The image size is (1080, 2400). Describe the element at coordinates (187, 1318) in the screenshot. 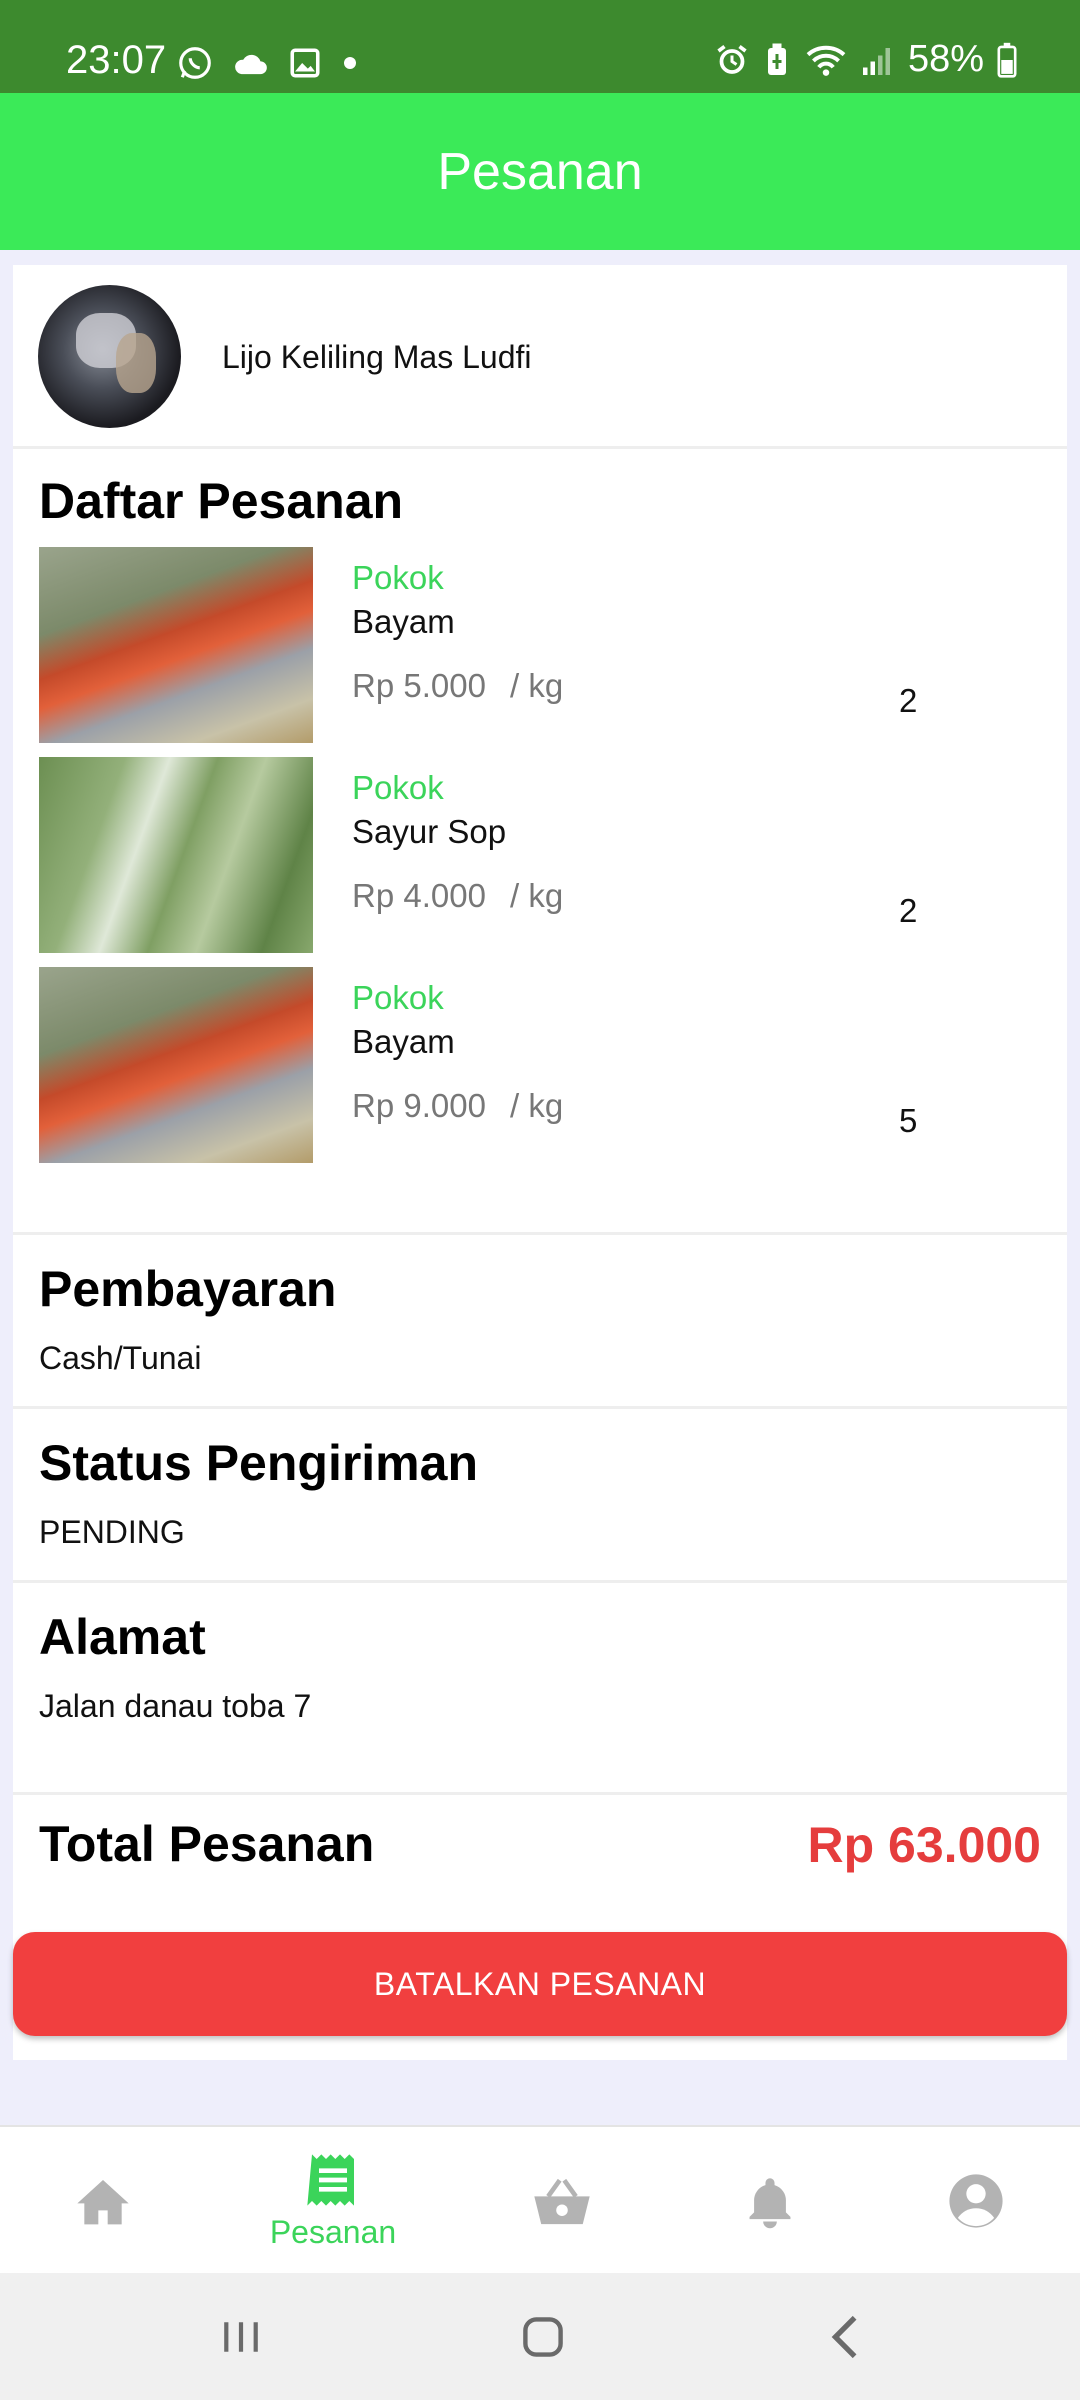

I see `payment-section: Pembayaran Cash/Tunai` at that location.